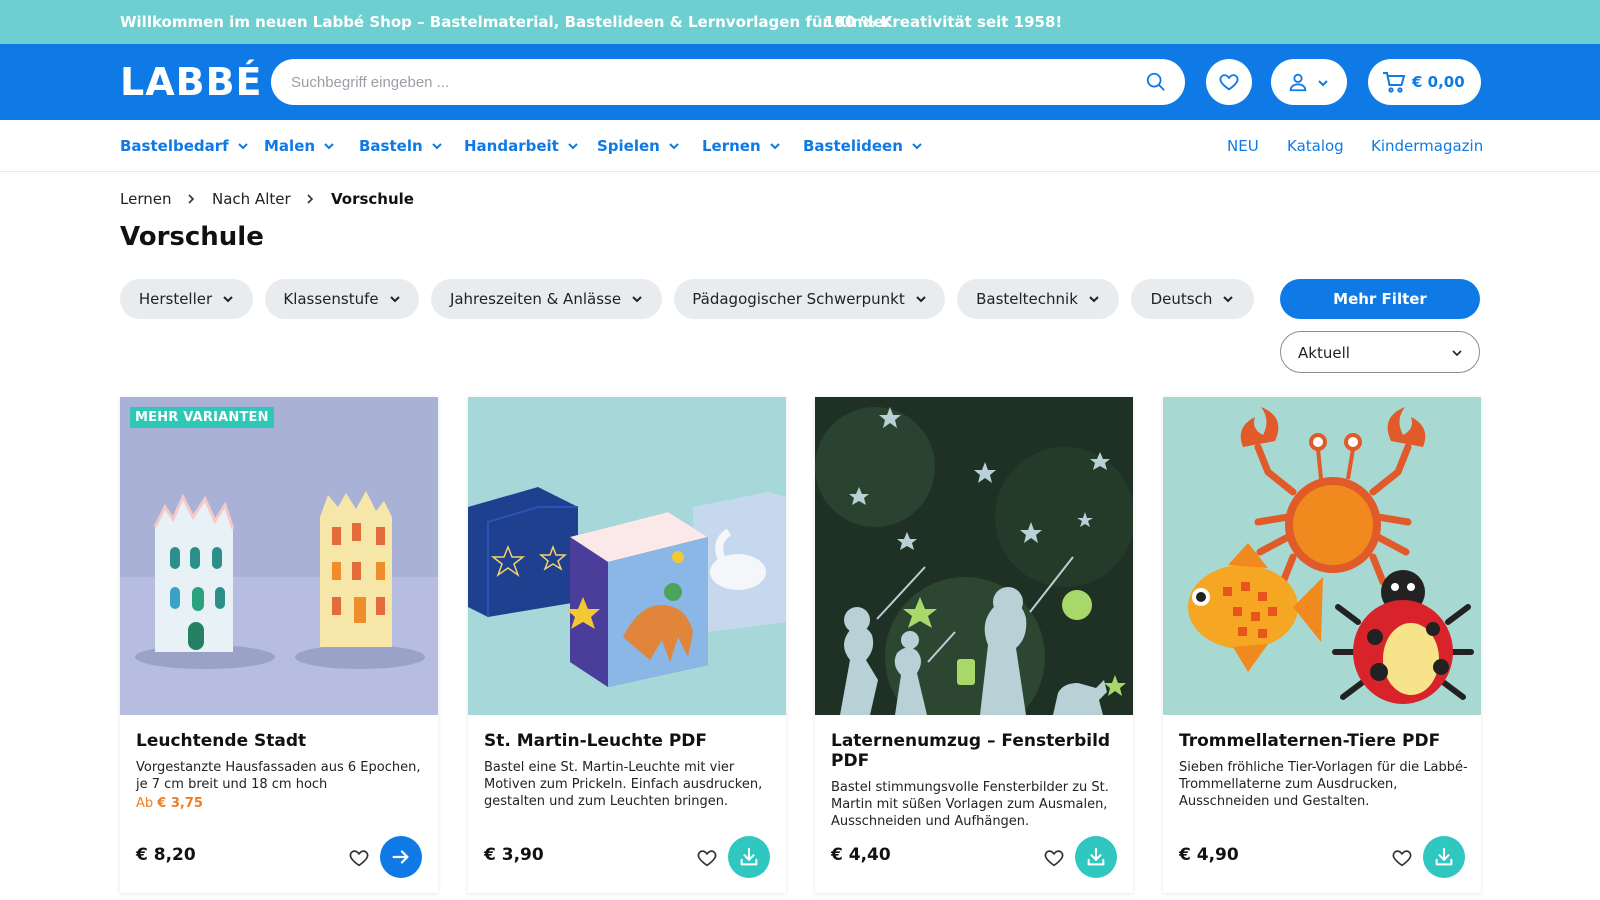  I want to click on filter-label: Hersteller, so click(175, 299).